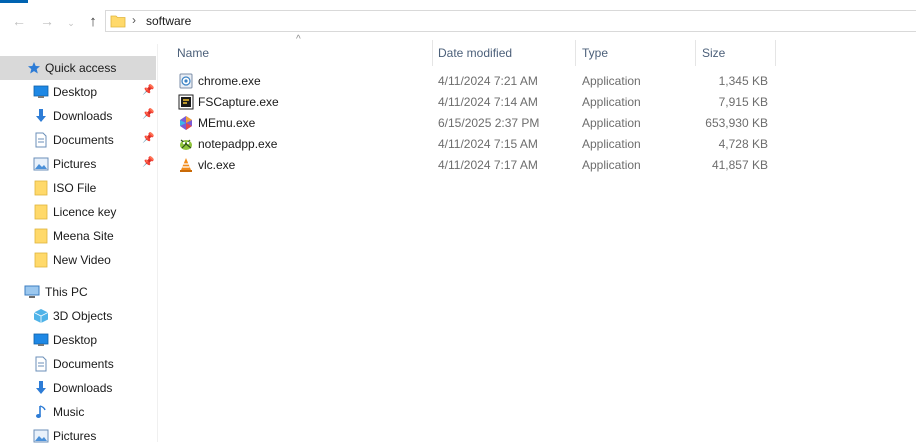  What do you see at coordinates (743, 102) in the screenshot?
I see `file-size: 7,915 KB` at bounding box center [743, 102].